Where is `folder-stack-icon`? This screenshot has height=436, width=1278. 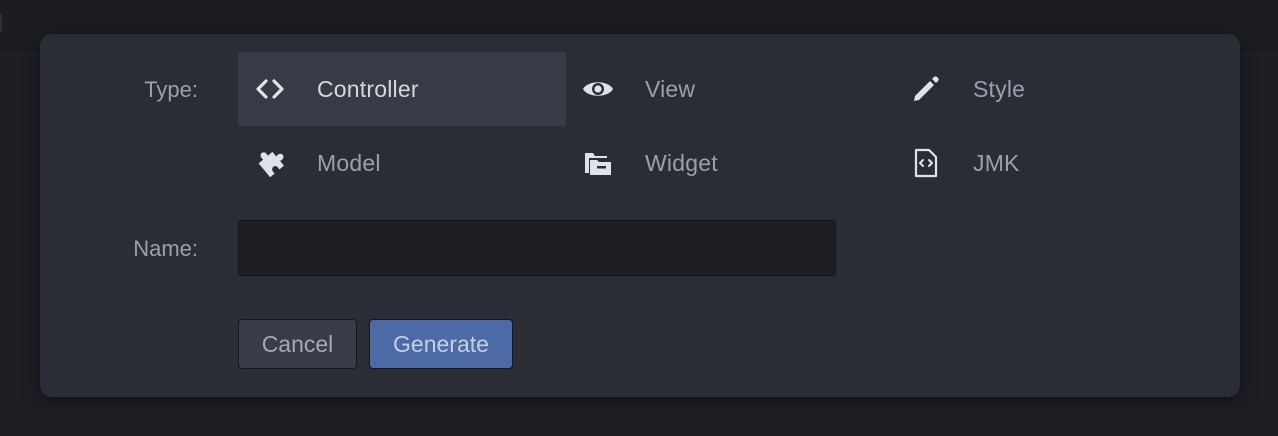 folder-stack-icon is located at coordinates (598, 163).